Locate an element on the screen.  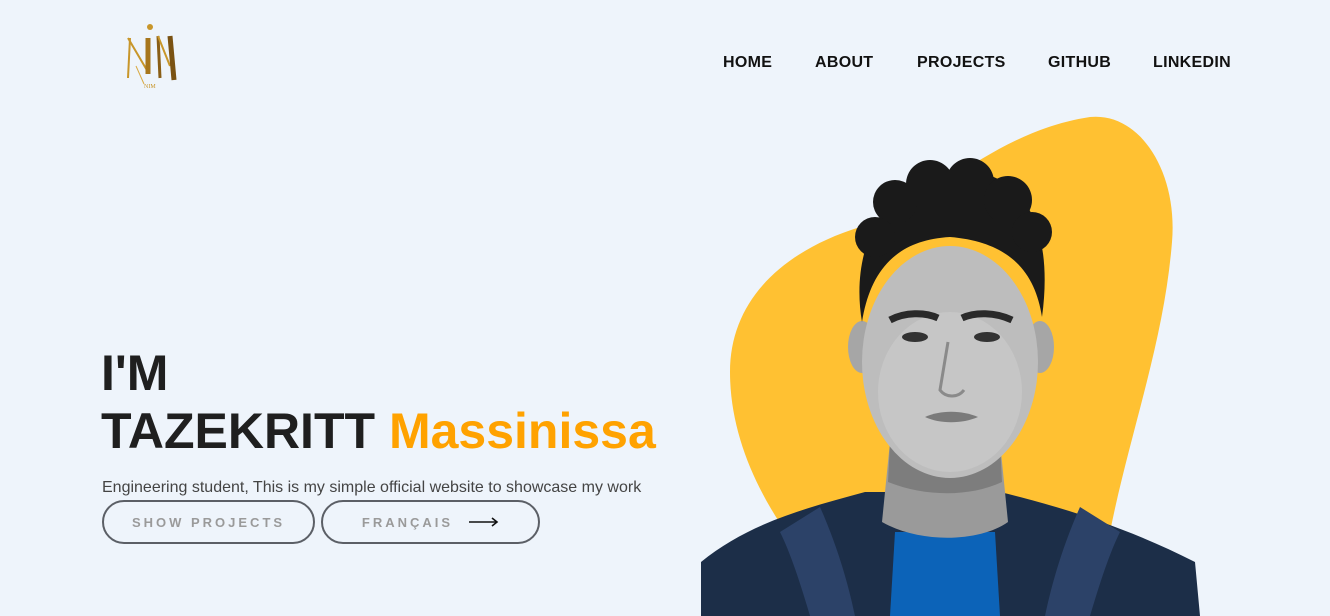
show-projects-label: SHOW PROJECTS is located at coordinates (208, 522).